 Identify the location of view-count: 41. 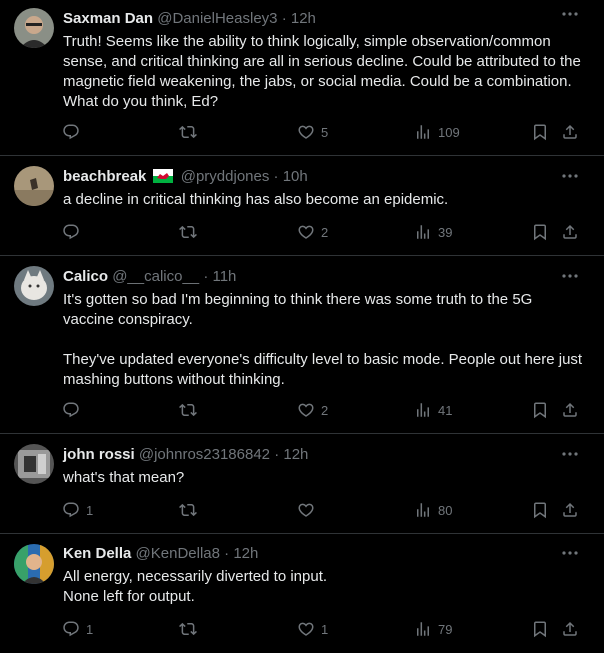
(445, 410).